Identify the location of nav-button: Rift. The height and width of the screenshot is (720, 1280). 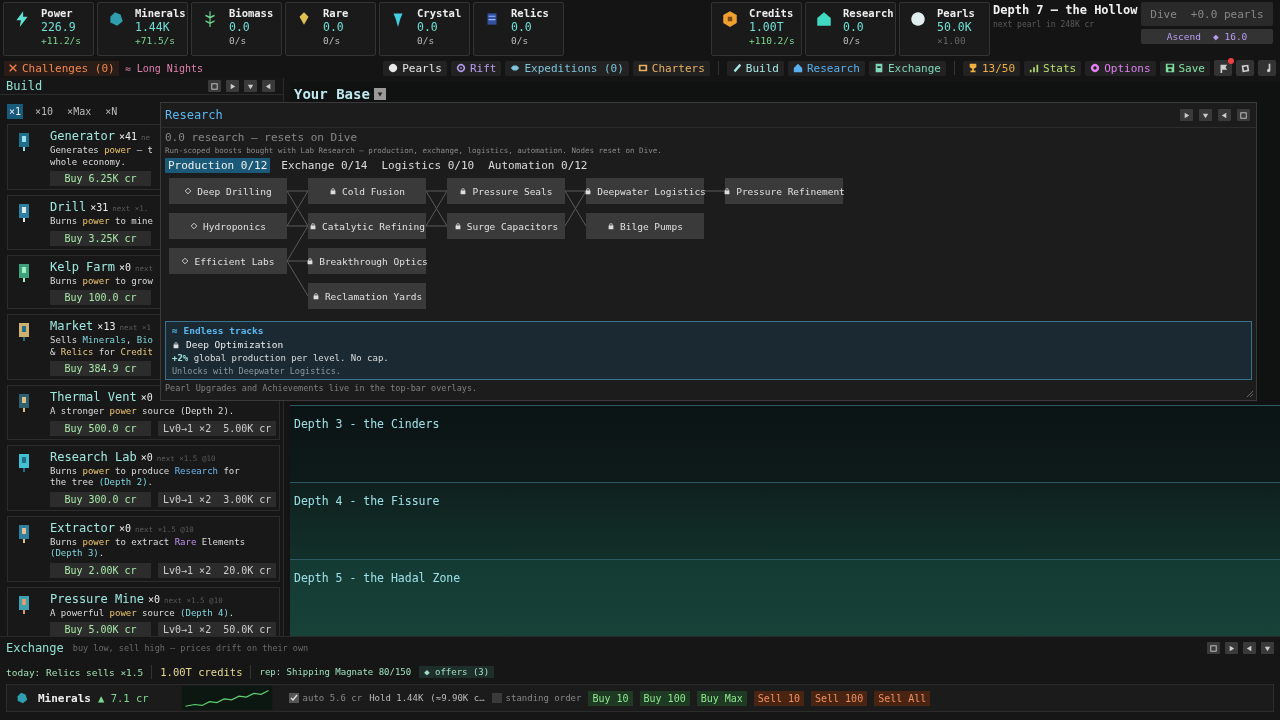
(476, 68).